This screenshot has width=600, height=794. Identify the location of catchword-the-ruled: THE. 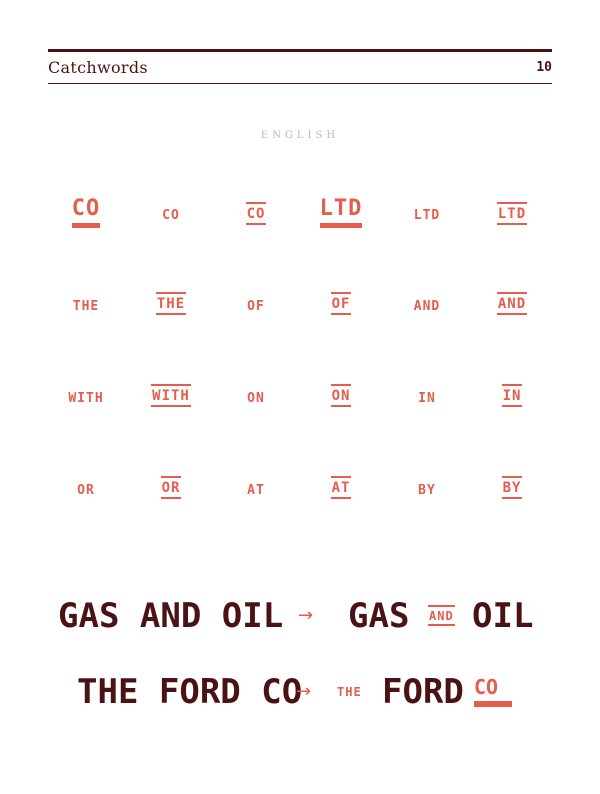
(171, 303).